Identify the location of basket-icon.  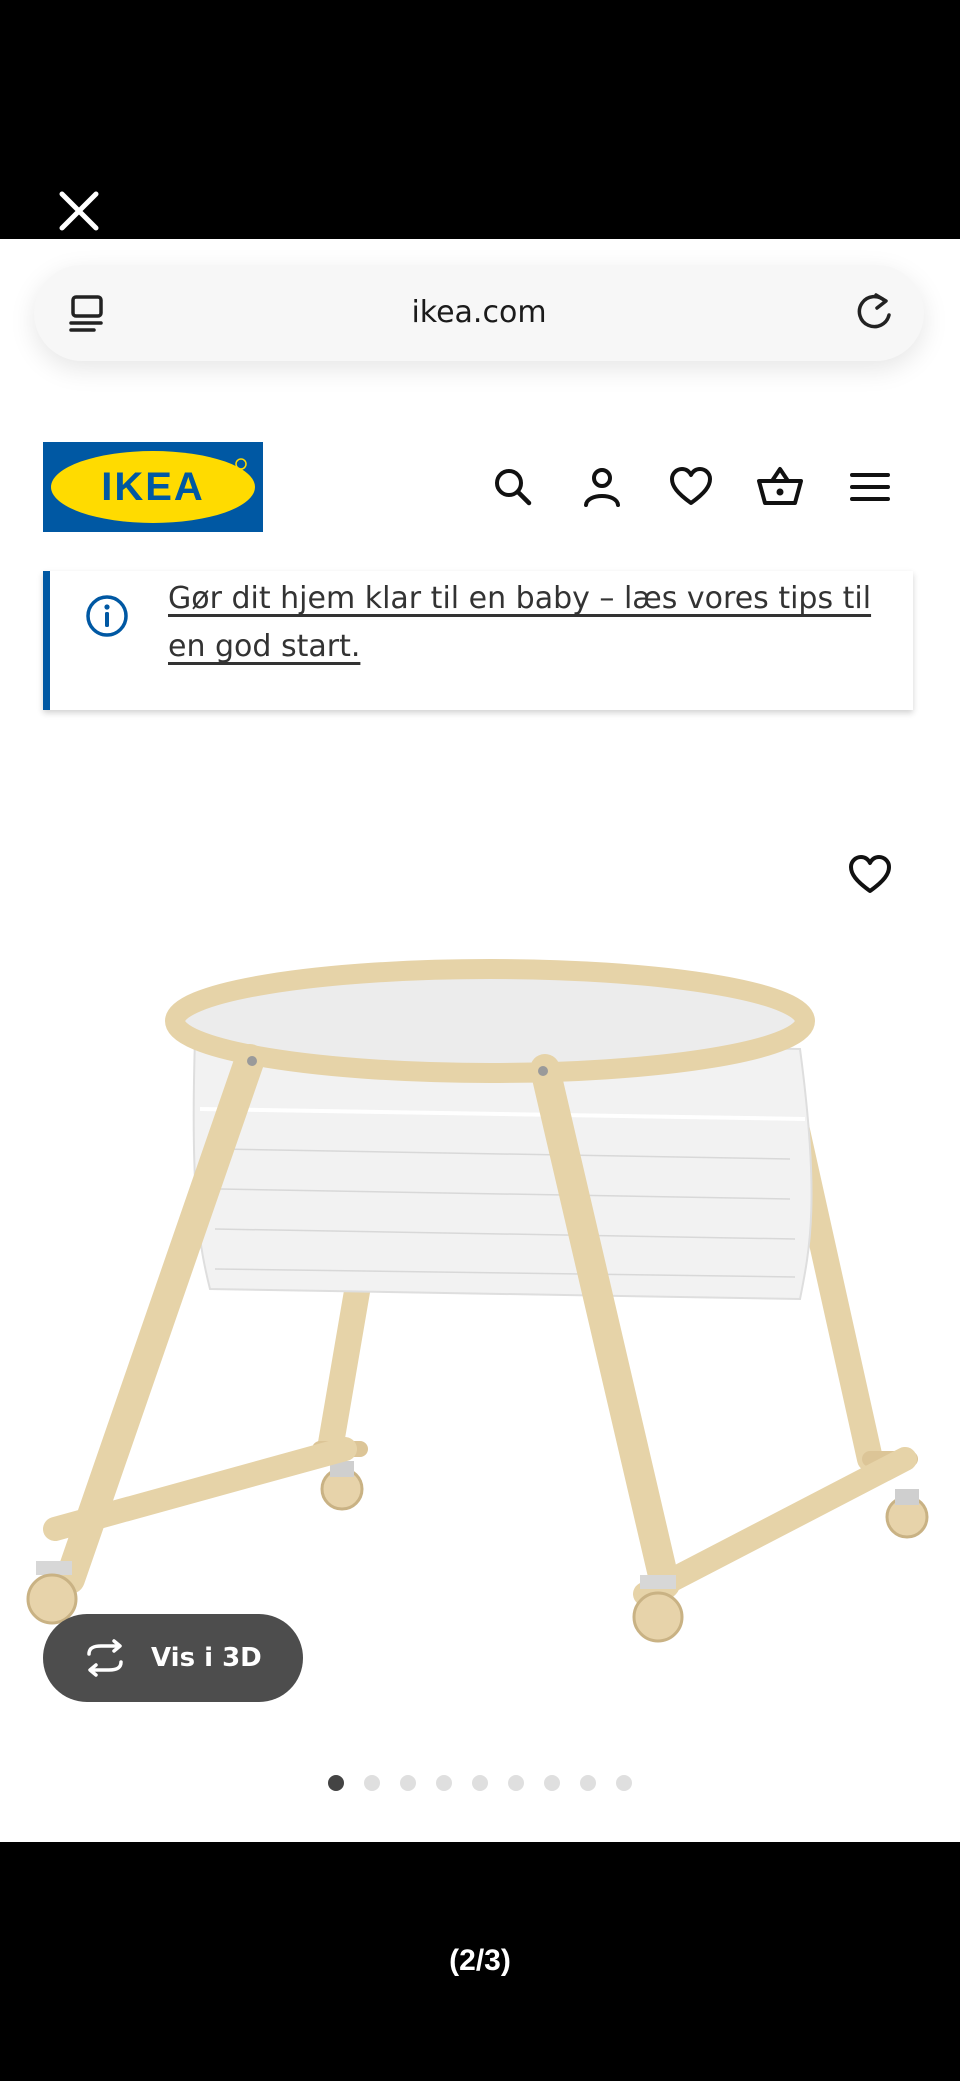
(780, 487).